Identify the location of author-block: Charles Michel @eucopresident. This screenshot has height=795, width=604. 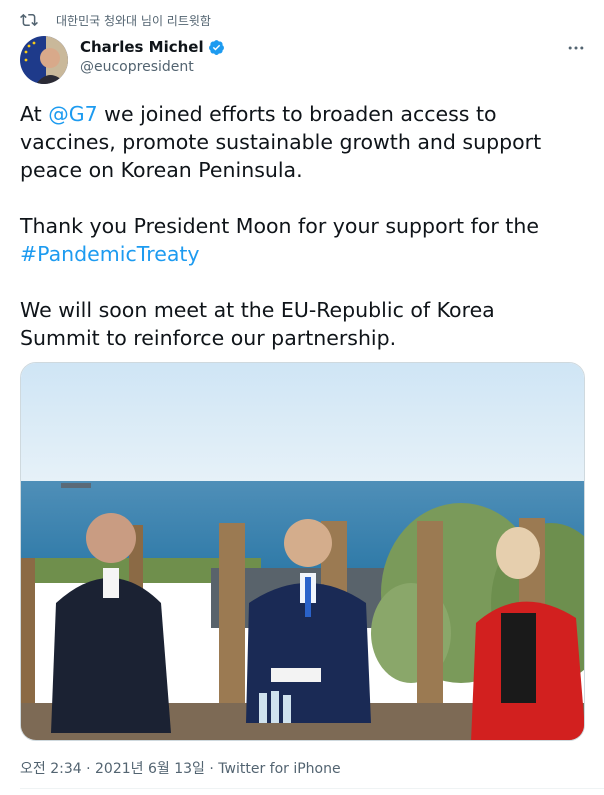
(152, 56).